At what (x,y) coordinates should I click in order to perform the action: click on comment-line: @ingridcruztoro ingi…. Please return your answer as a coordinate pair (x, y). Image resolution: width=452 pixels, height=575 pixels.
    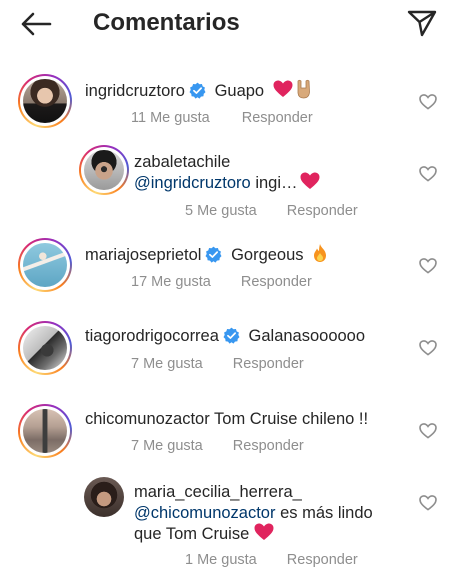
    Looking at the image, I should click on (227, 183).